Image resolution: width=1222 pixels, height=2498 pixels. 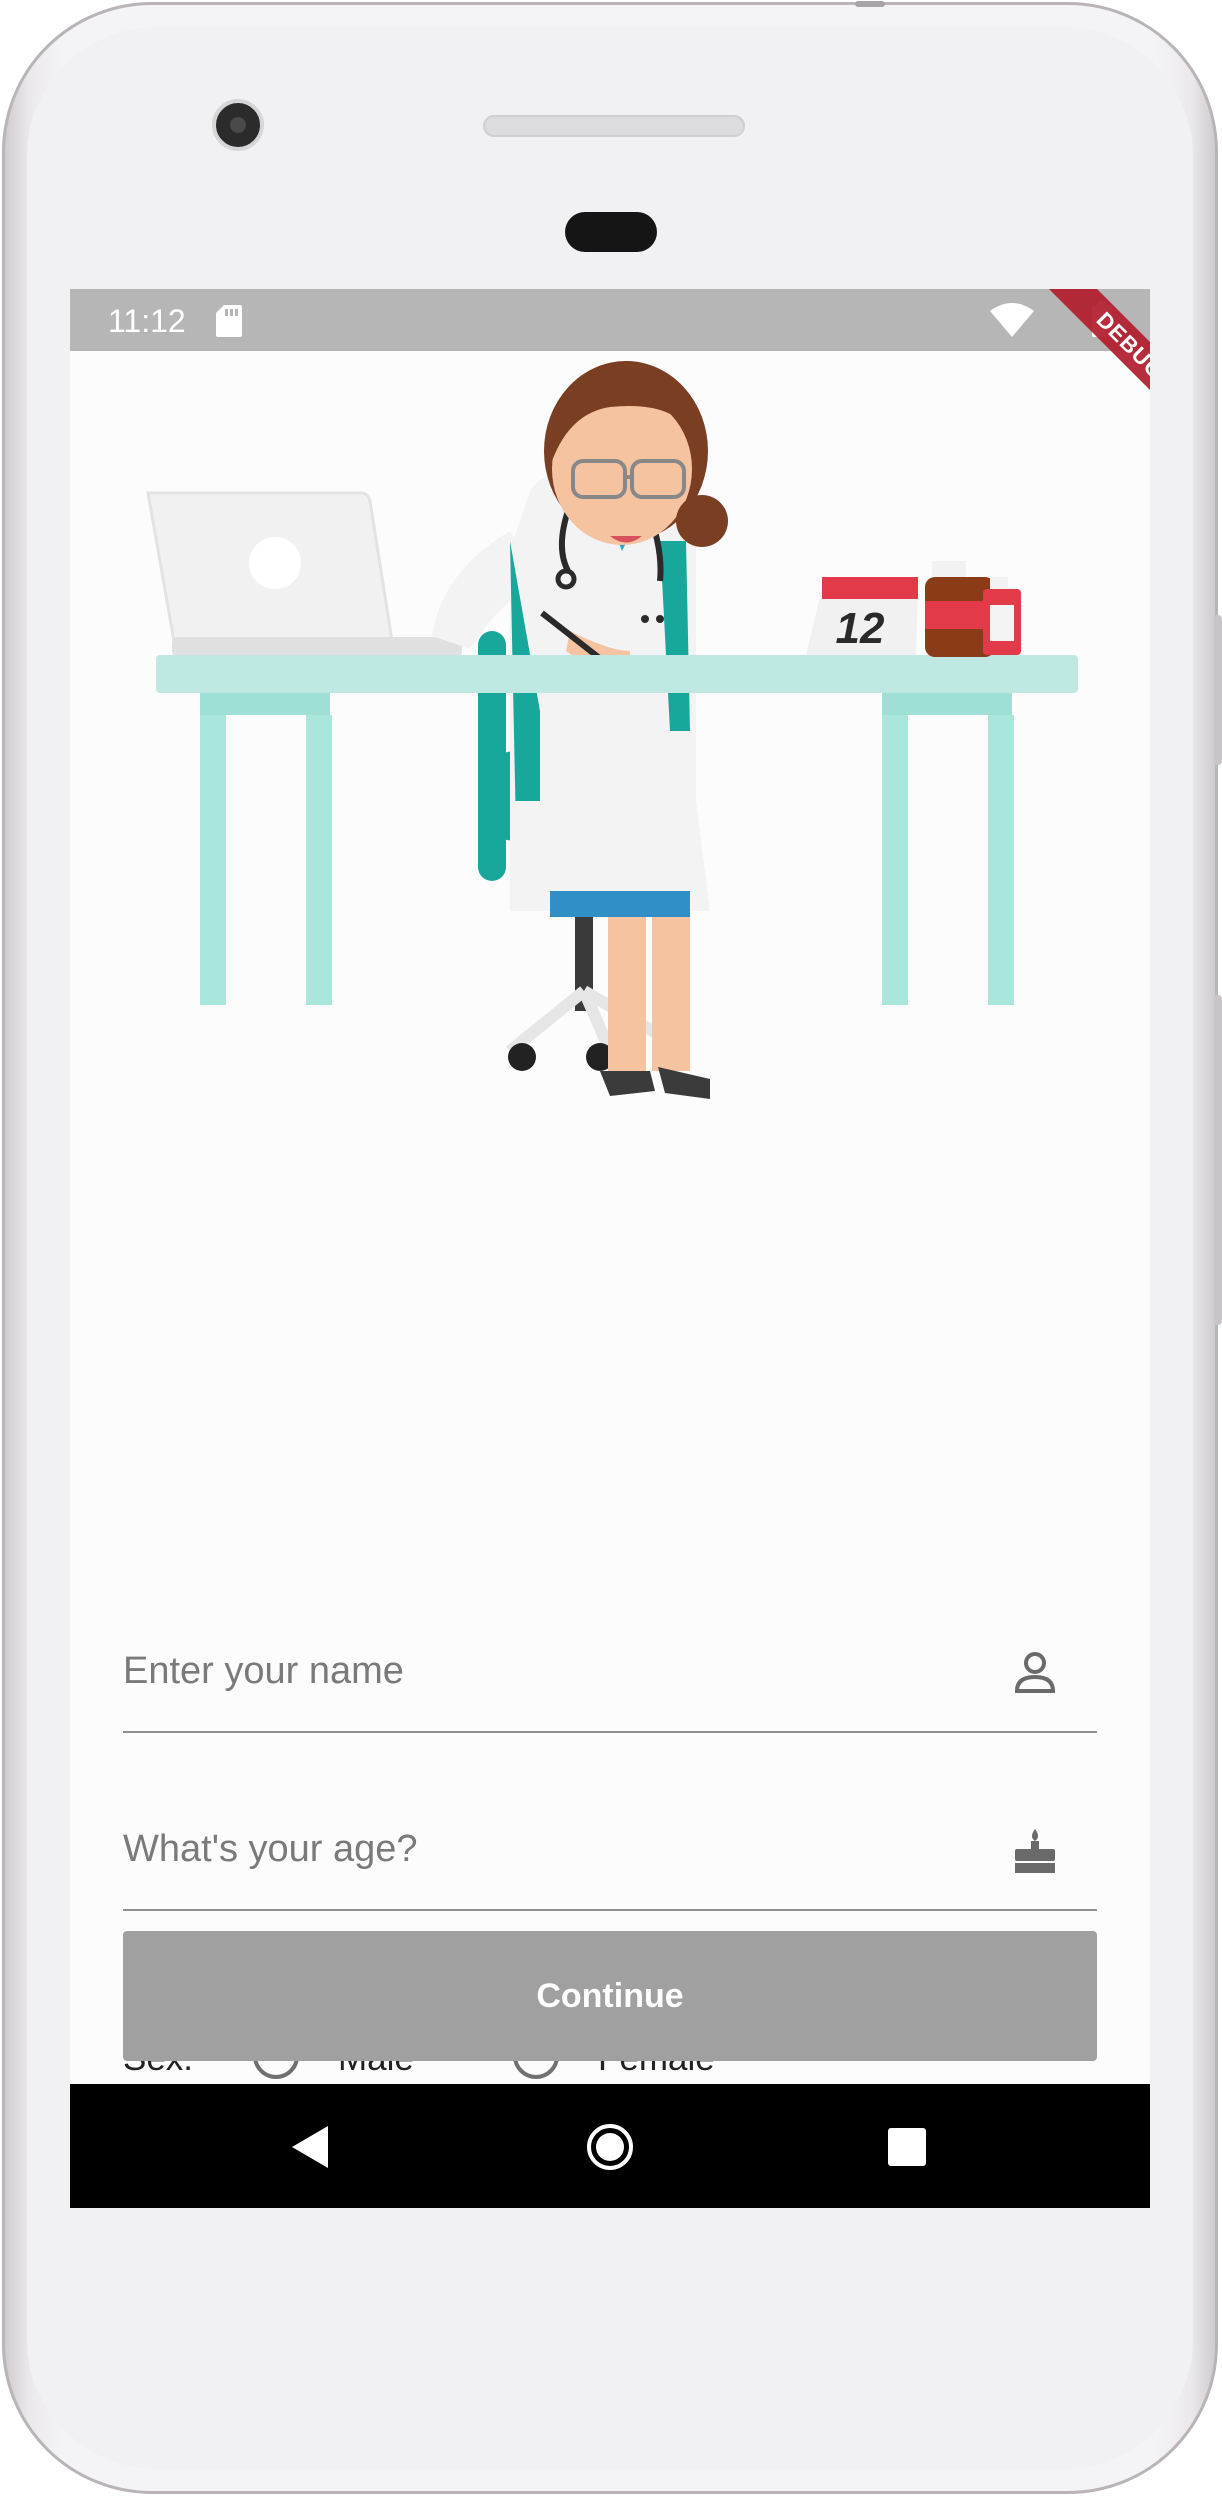 I want to click on phone-top-edge, so click(x=870, y=4).